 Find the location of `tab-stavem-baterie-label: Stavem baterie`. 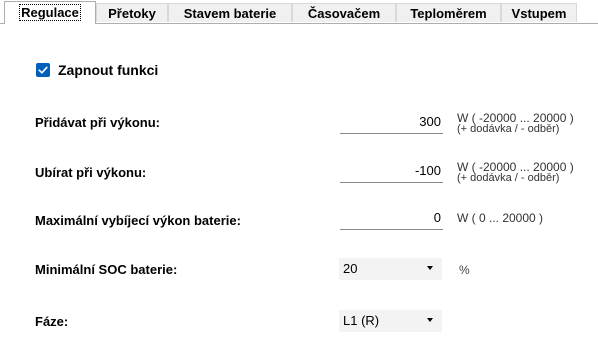

tab-stavem-baterie-label: Stavem baterie is located at coordinates (230, 13).